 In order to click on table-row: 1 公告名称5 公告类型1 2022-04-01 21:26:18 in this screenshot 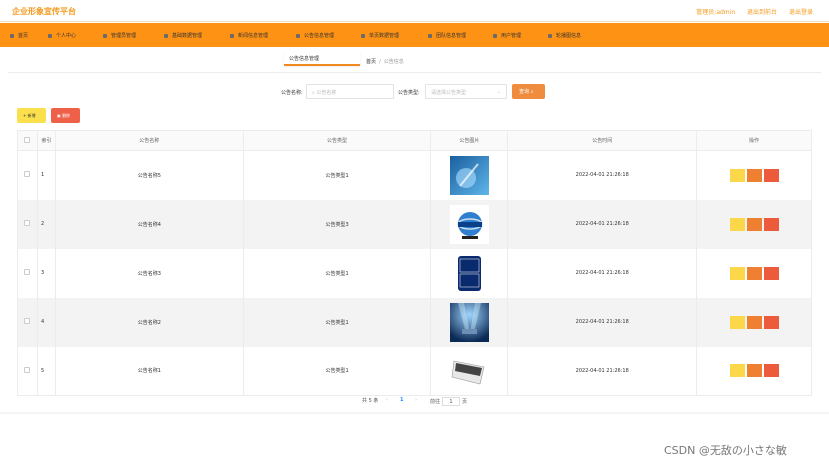, I will do `click(414, 175)`.